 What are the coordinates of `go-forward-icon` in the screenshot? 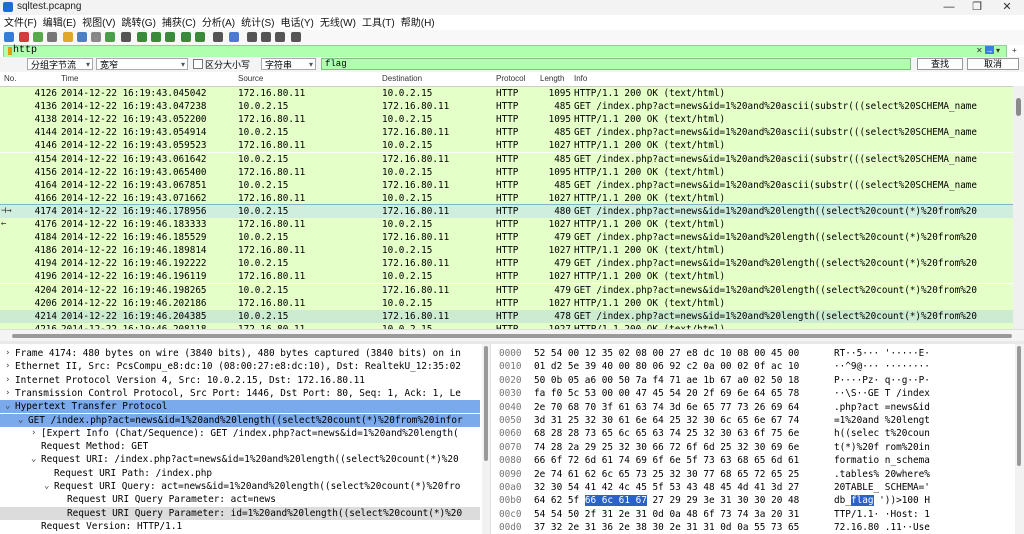 It's located at (156, 37).